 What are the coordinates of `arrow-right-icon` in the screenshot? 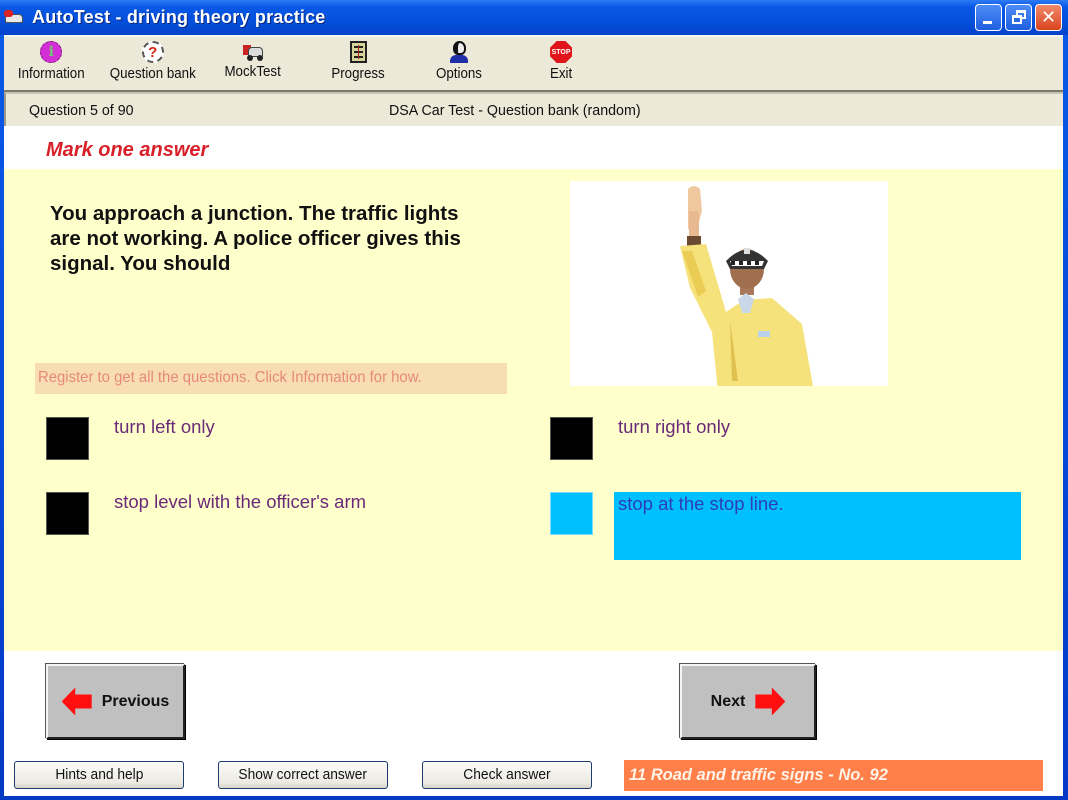 It's located at (770, 701).